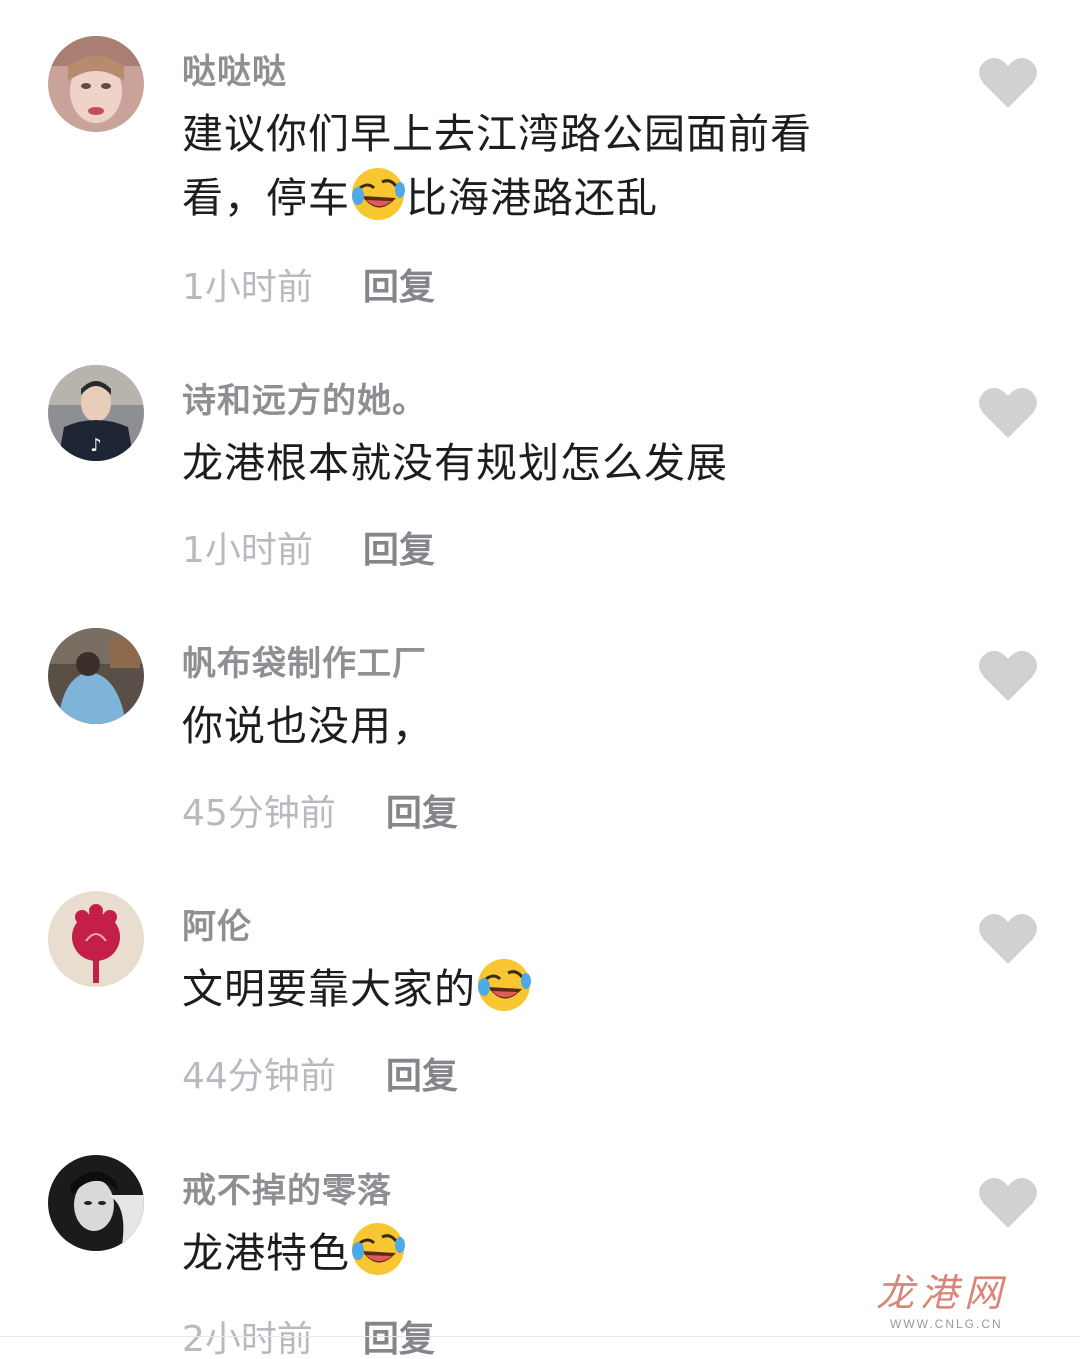 This screenshot has width=1080, height=1359. What do you see at coordinates (532, 1253) in the screenshot?
I see `comment-text: 龙港特色` at bounding box center [532, 1253].